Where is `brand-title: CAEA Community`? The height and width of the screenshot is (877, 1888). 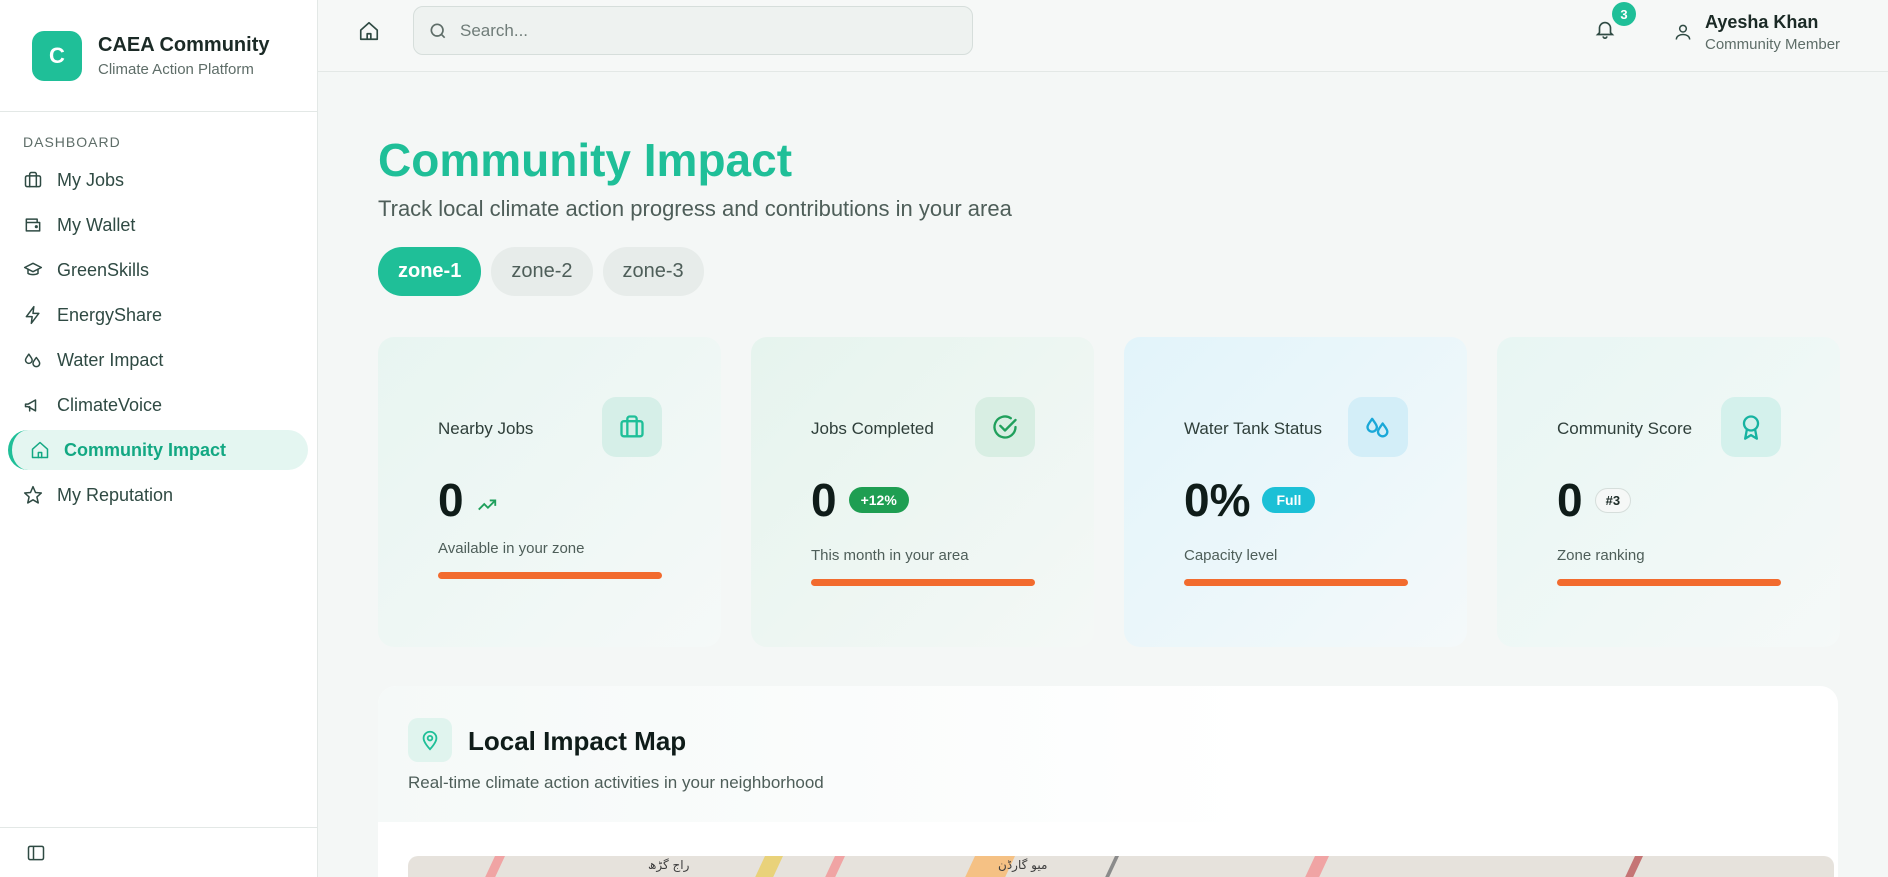
brand-title: CAEA Community is located at coordinates (184, 44).